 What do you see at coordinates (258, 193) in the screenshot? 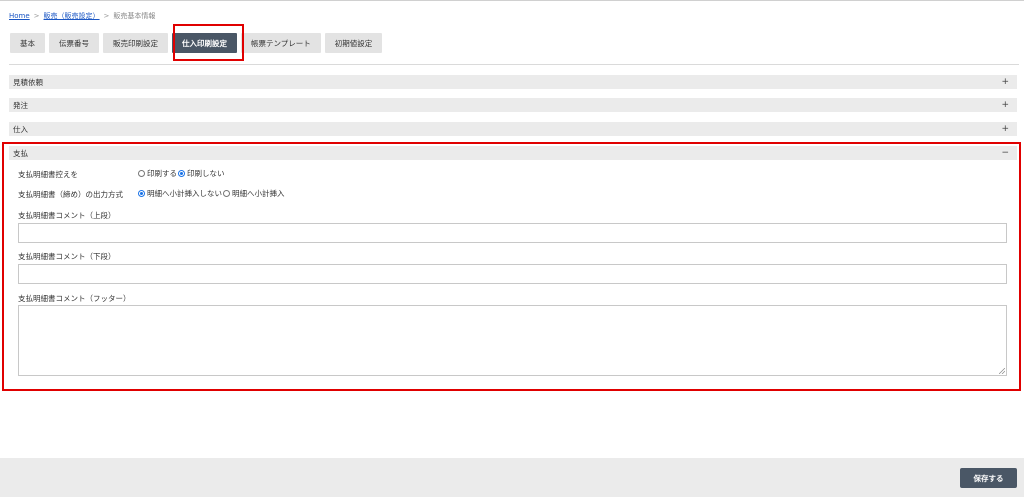
I see `subtotal-radio-label: 明細へ小計挿入` at bounding box center [258, 193].